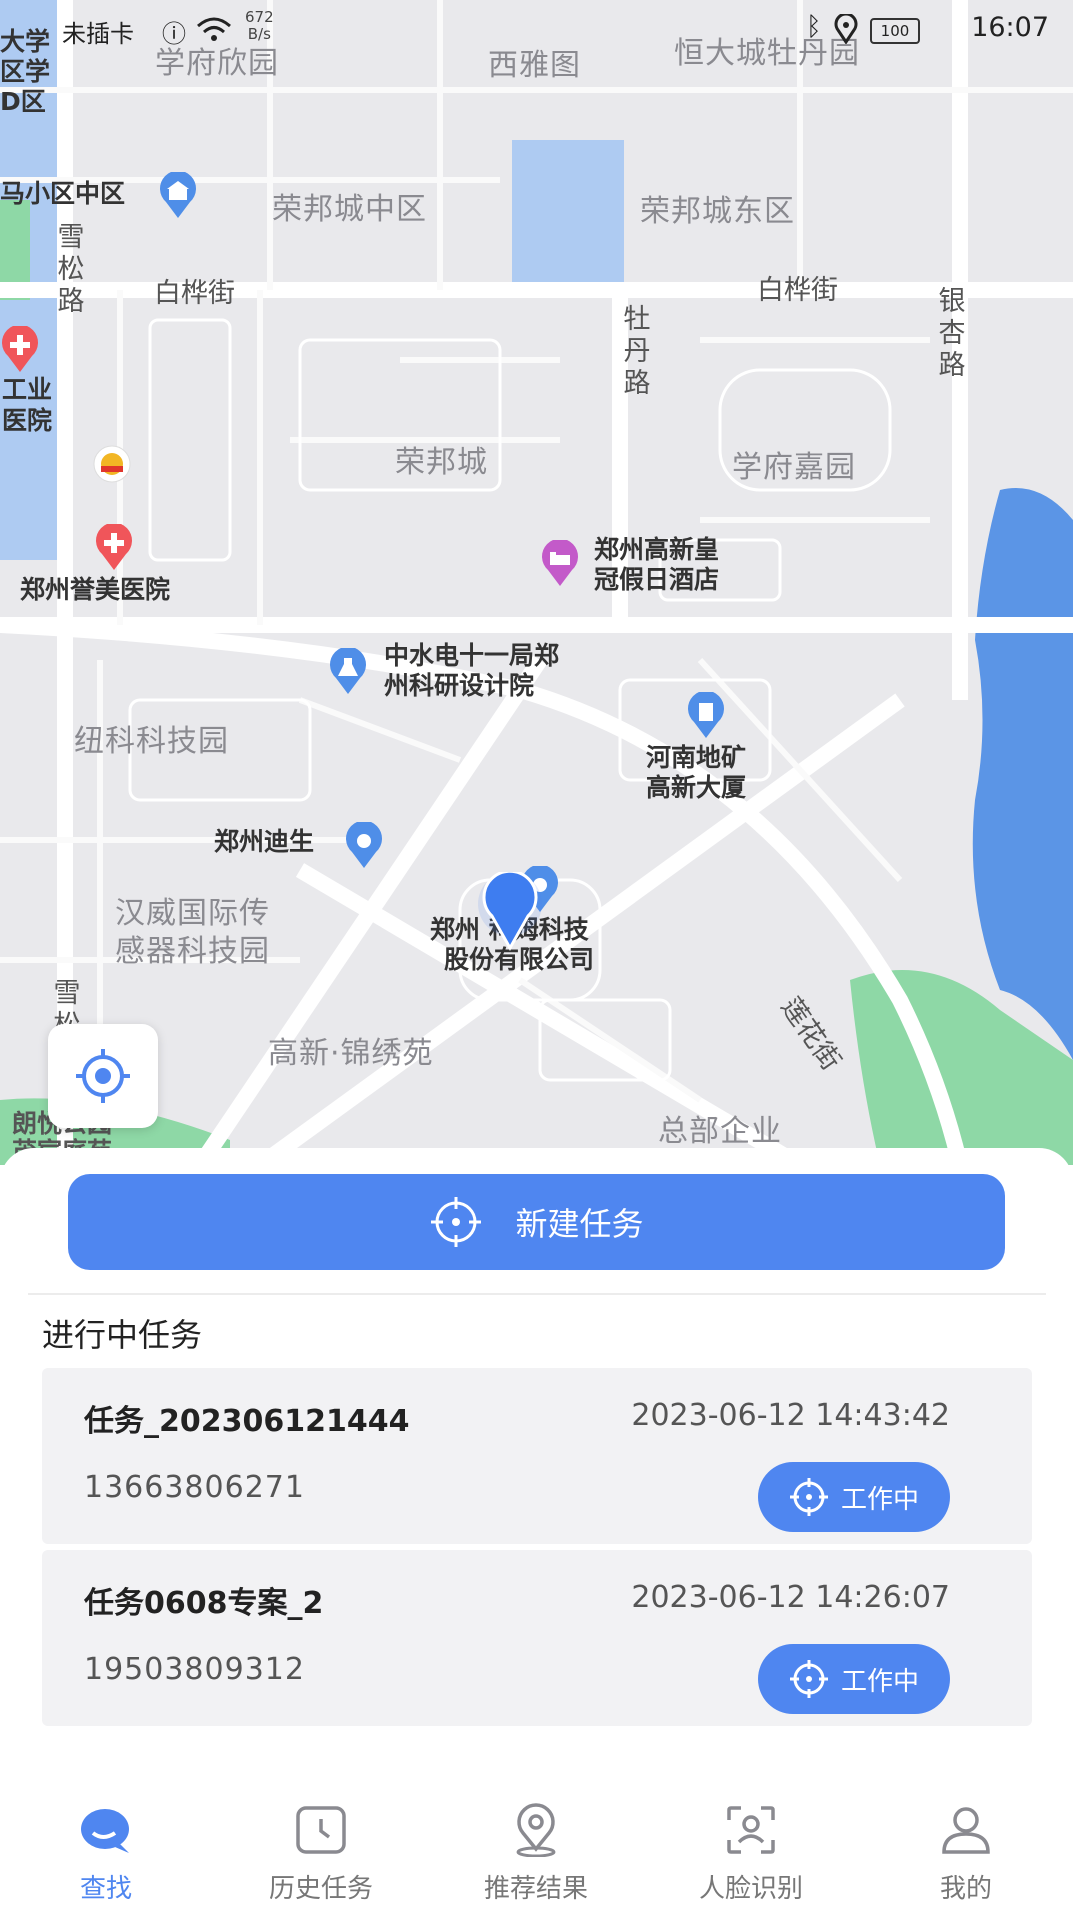 The width and height of the screenshot is (1073, 1913). I want to click on task-phone: 13663806271, so click(194, 1487).